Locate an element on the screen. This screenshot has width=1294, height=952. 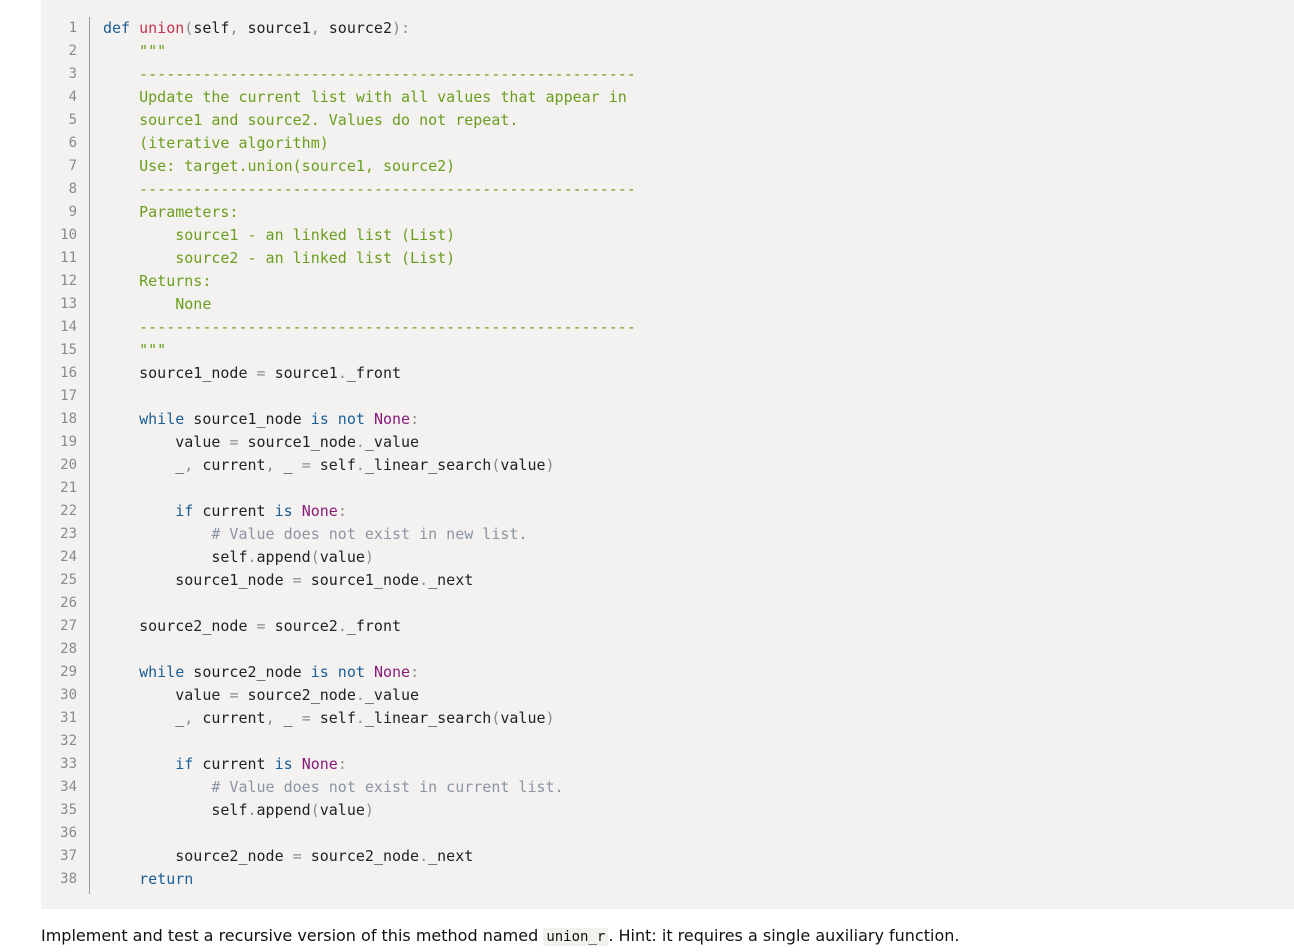
code-line: 33 if current is None: is located at coordinates (667, 764).